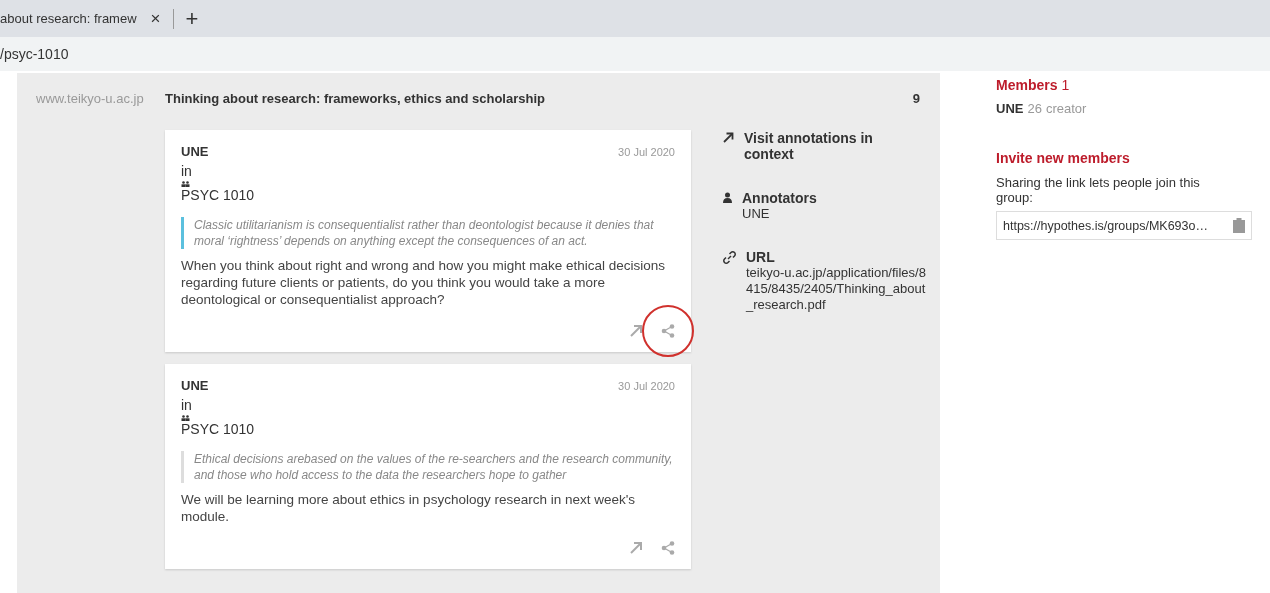 The width and height of the screenshot is (1270, 593). I want to click on visit-context-link: Visit annotations in context, so click(833, 146).